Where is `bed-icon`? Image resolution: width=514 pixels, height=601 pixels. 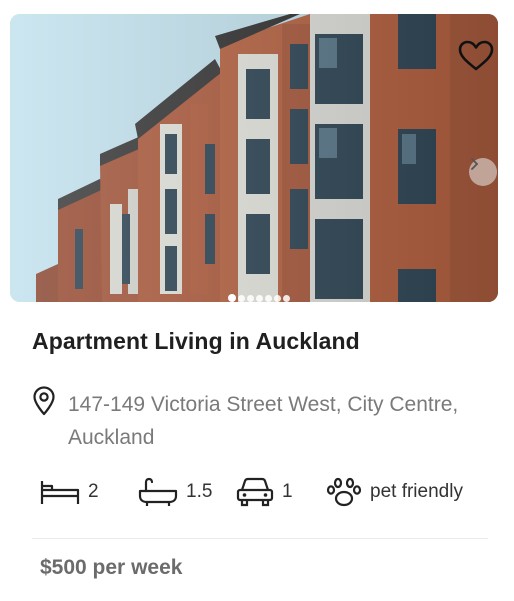
bed-icon is located at coordinates (60, 492).